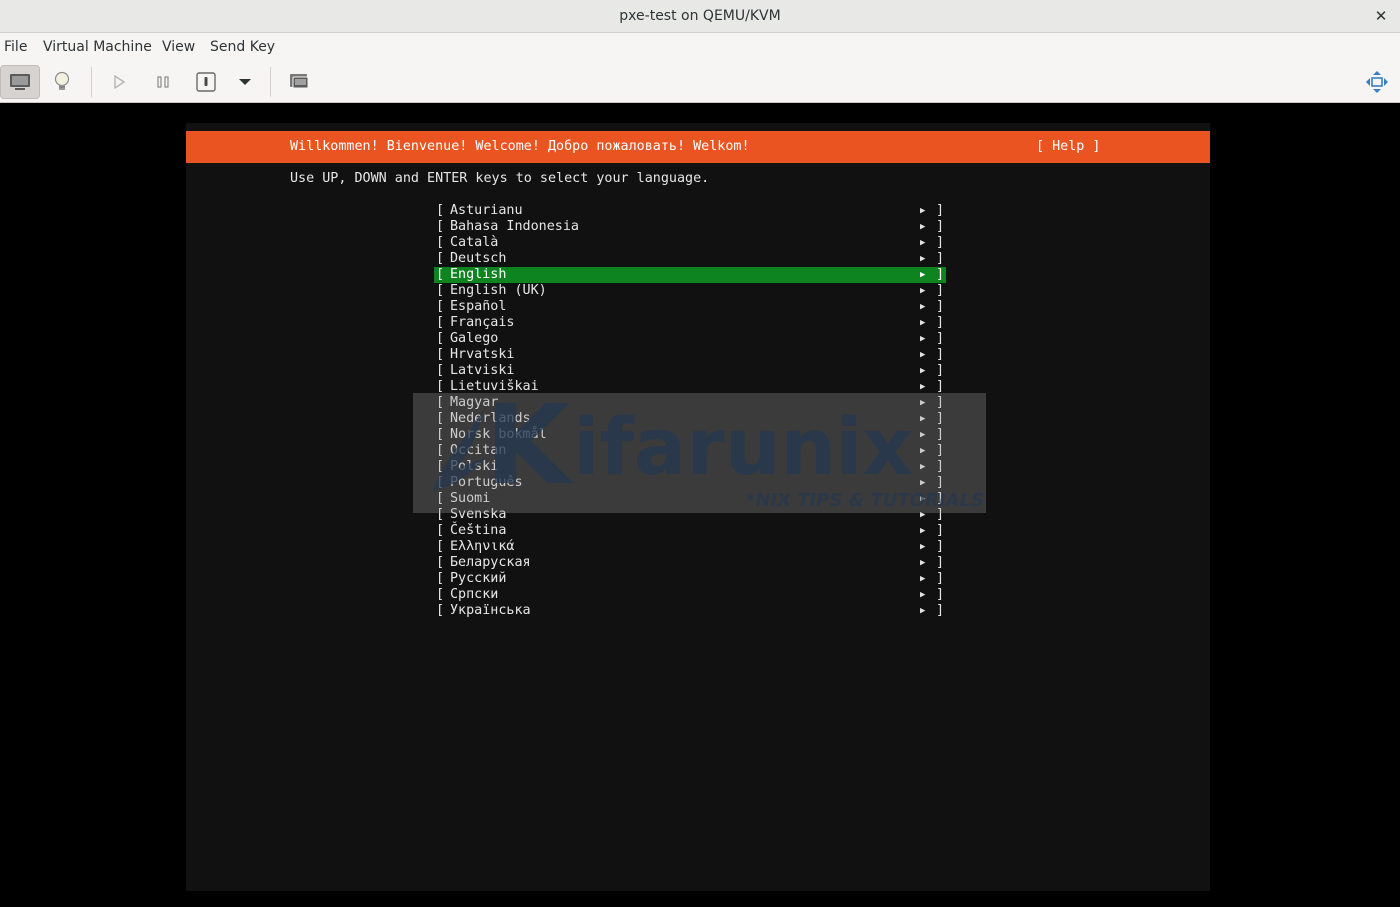 The width and height of the screenshot is (1400, 907). I want to click on language-label: Latviski, so click(482, 370).